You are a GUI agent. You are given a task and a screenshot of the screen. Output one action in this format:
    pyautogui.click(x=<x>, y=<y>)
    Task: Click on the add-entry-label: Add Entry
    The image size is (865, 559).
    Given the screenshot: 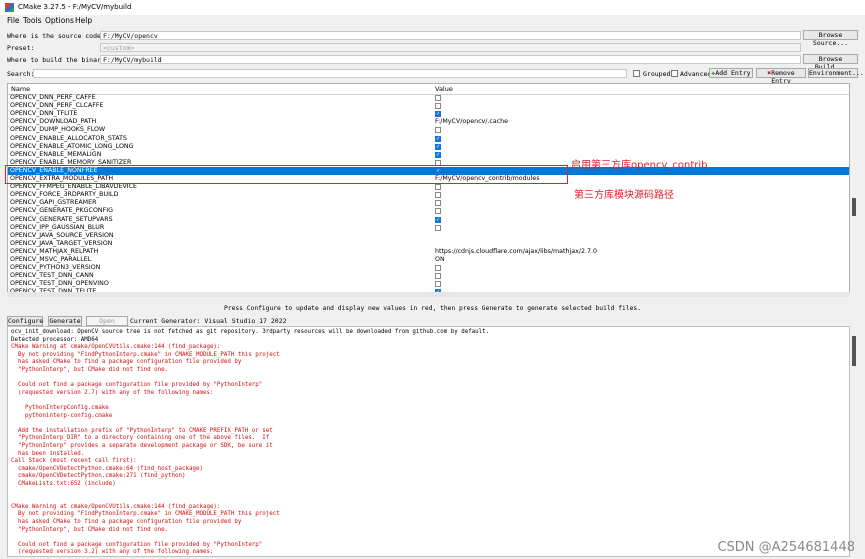 What is the action you would take?
    pyautogui.click(x=733, y=73)
    